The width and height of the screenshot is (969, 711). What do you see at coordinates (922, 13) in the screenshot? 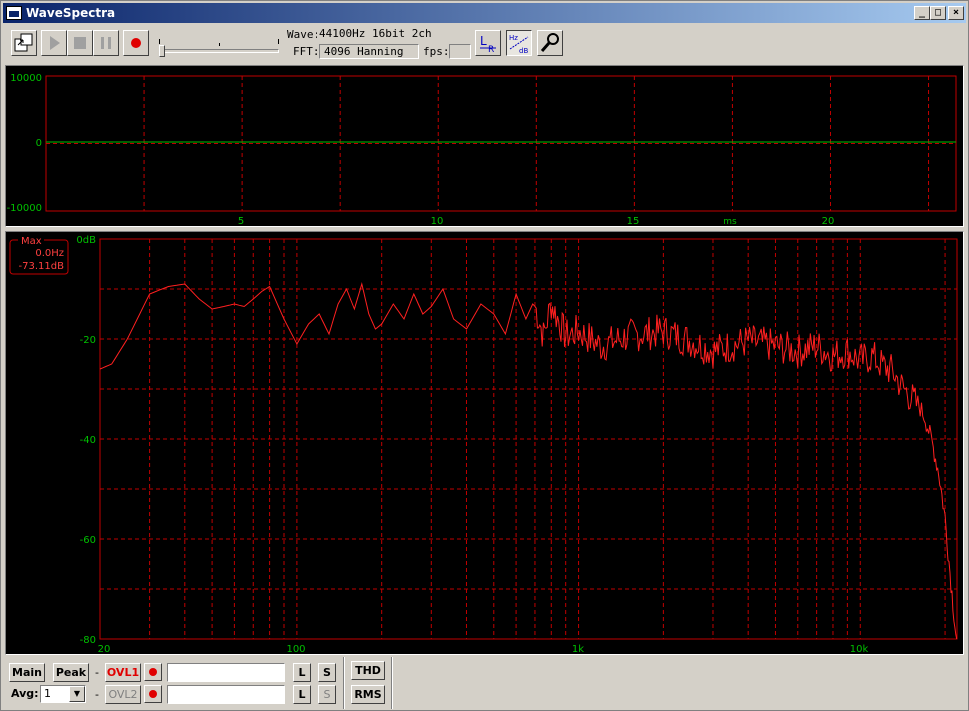
I see `minimize-button: _` at bounding box center [922, 13].